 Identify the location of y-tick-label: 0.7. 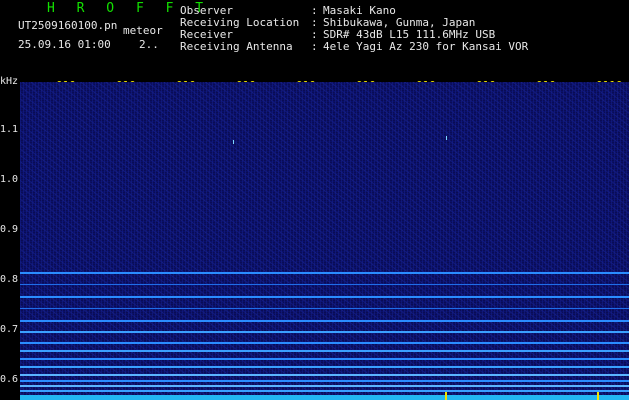
(9, 329).